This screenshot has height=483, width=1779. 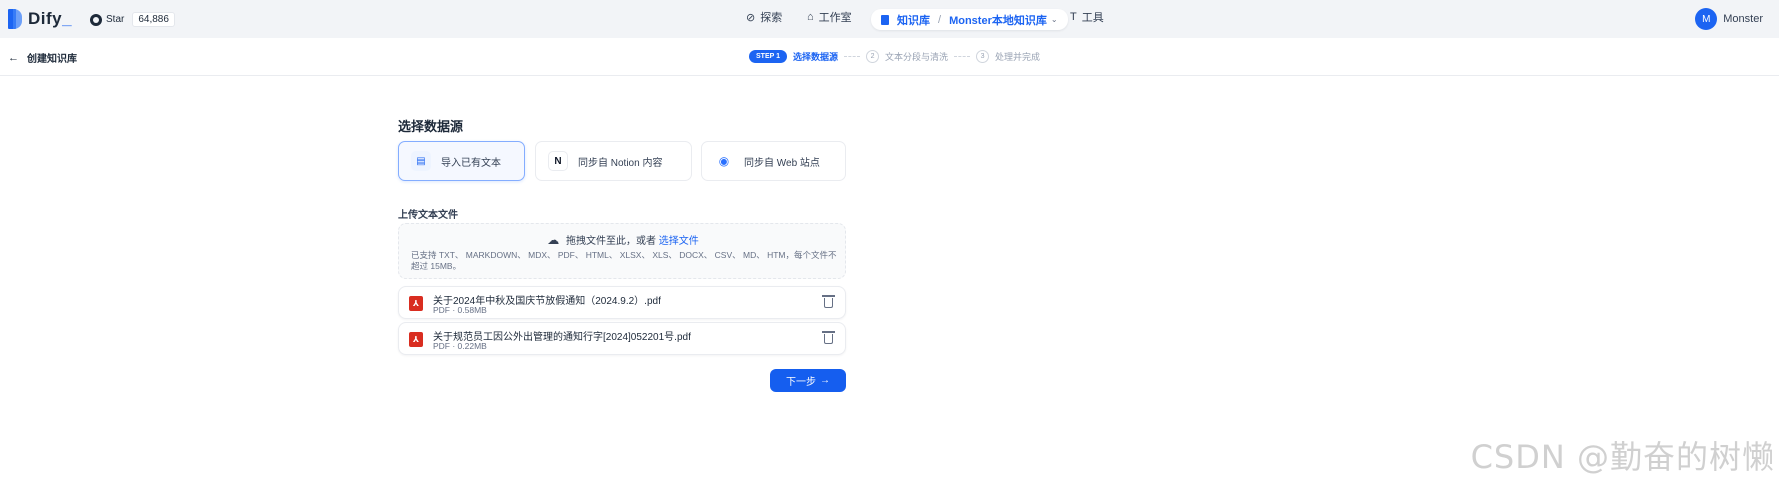 I want to click on step-indicator: STEP 1 选择数据源 2 文本分段与清洗 3 处理并完成, so click(x=894, y=56).